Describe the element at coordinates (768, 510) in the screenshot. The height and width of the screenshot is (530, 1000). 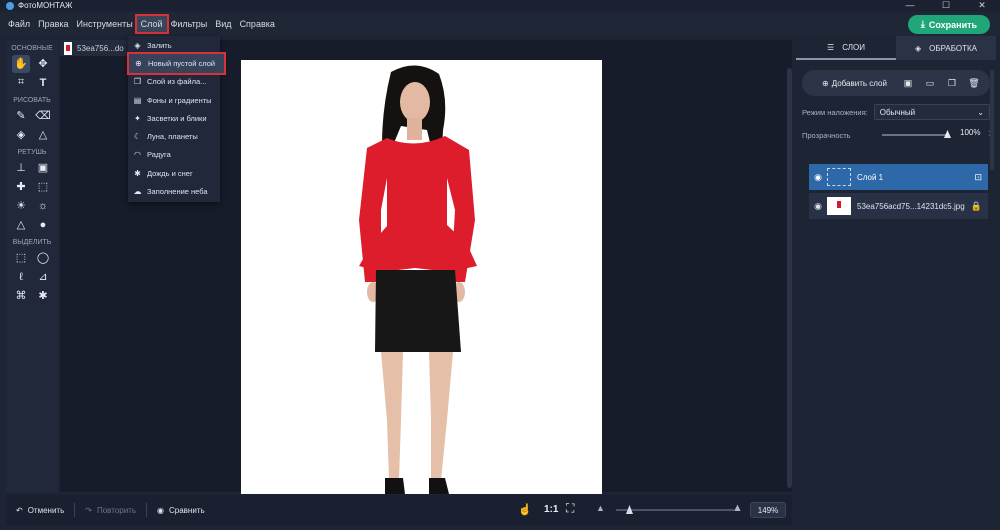
I see `zoom-value: 149%` at that location.